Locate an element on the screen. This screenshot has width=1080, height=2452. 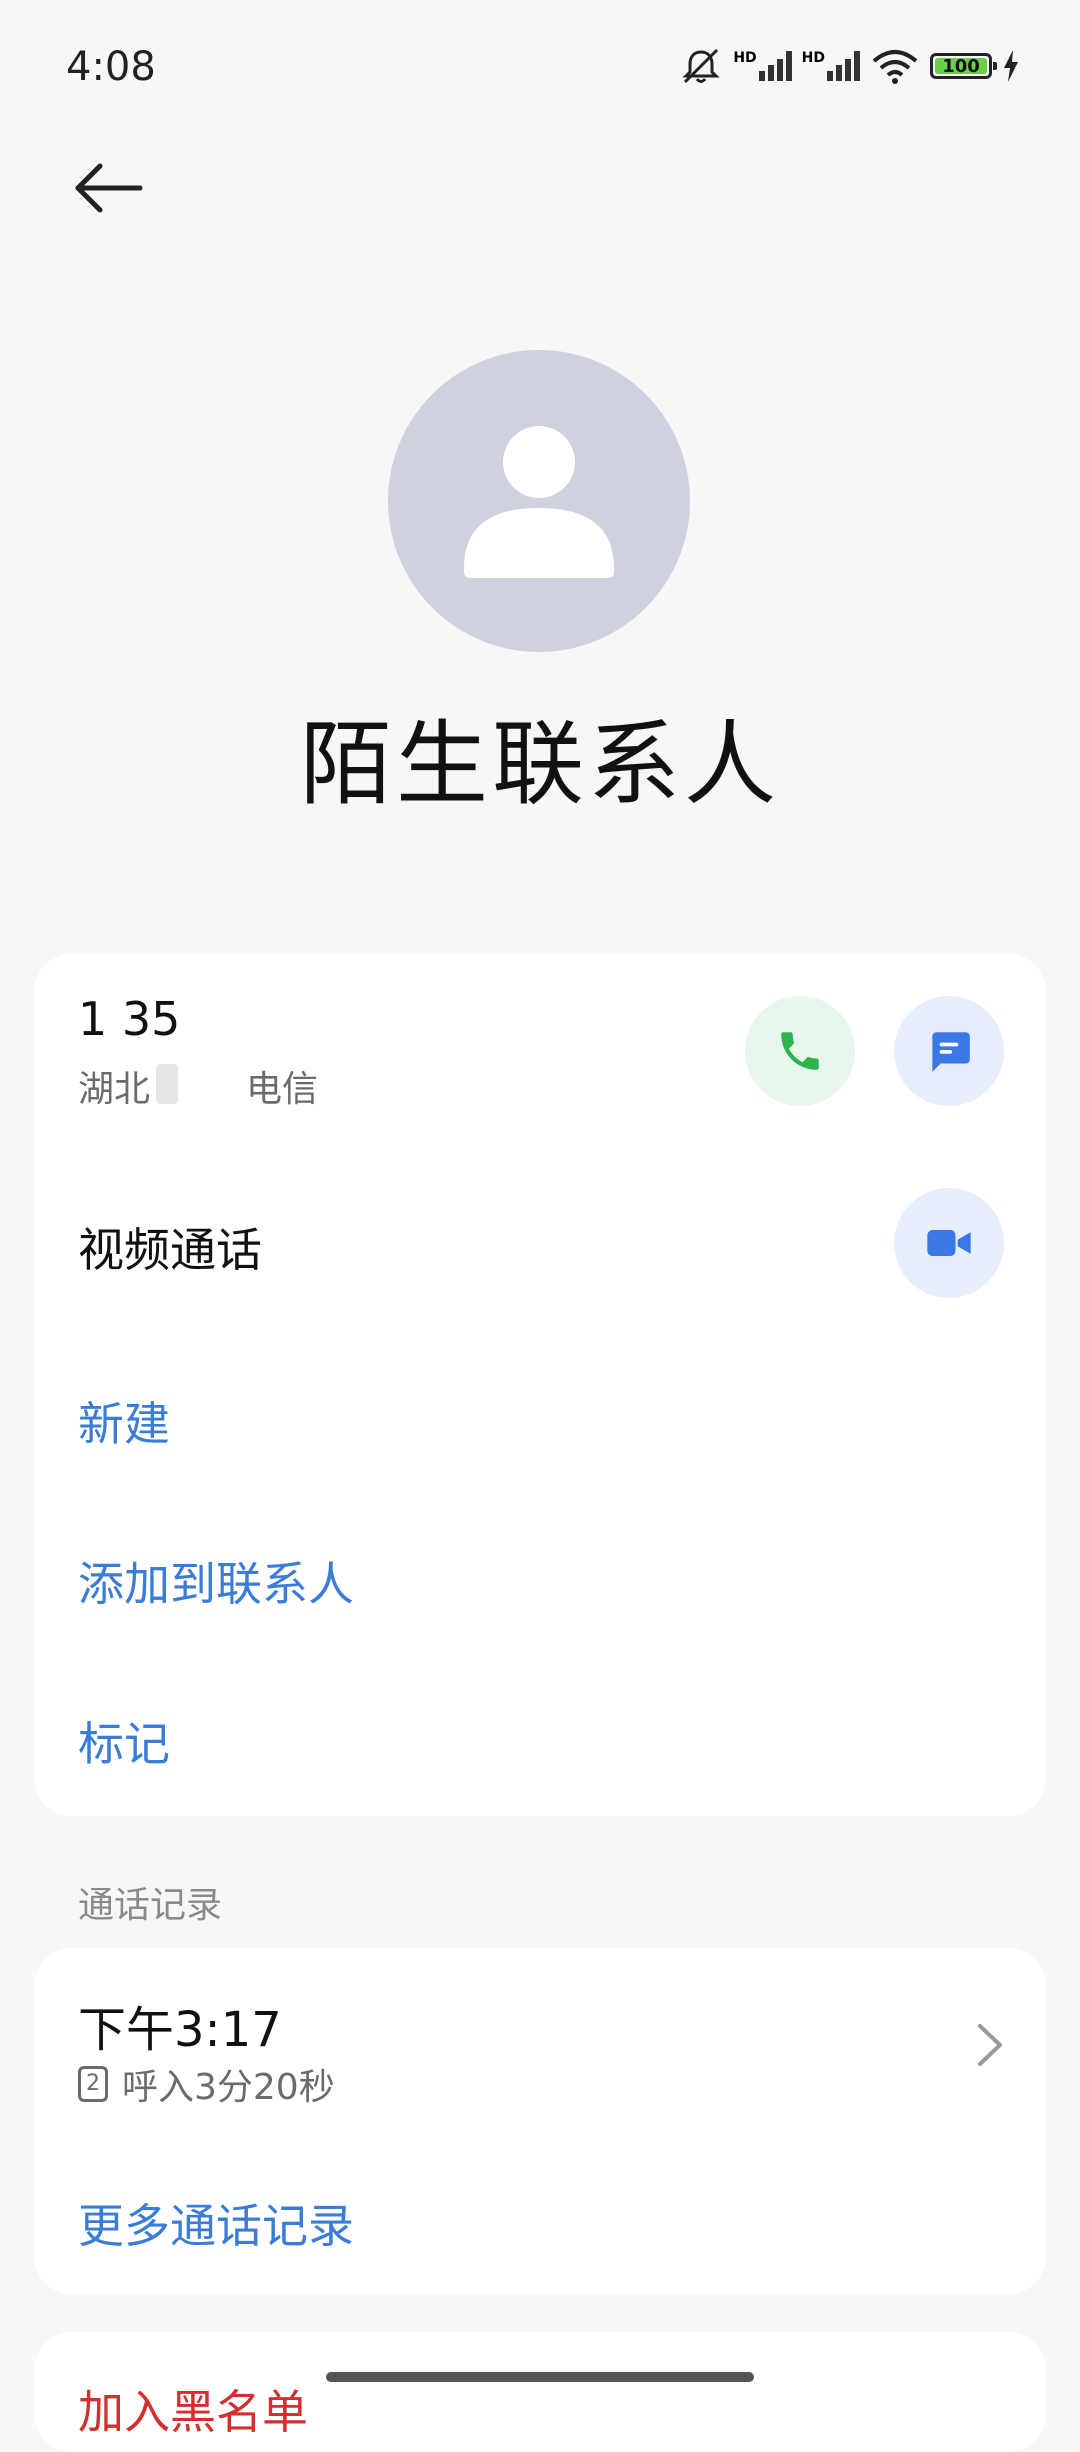
number-location: 湖北 is located at coordinates (114, 1089).